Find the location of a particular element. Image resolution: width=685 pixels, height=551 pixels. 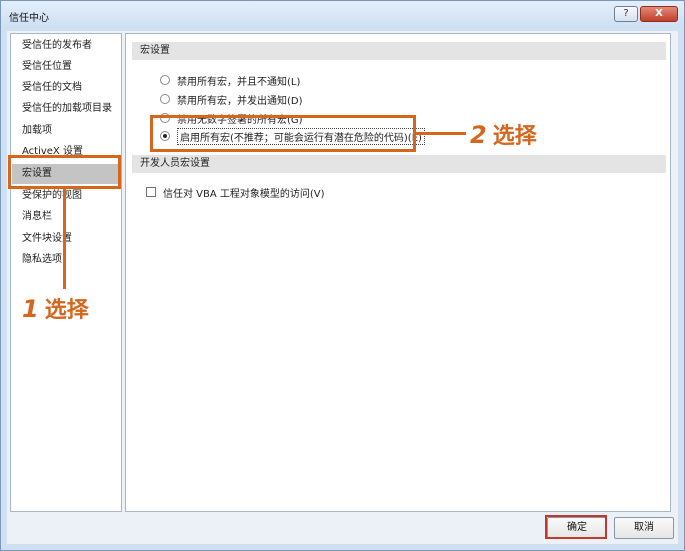

vba-trust-checkbox-row: 信任对 VBA 工程对象模型的访问(V) is located at coordinates (235, 192).